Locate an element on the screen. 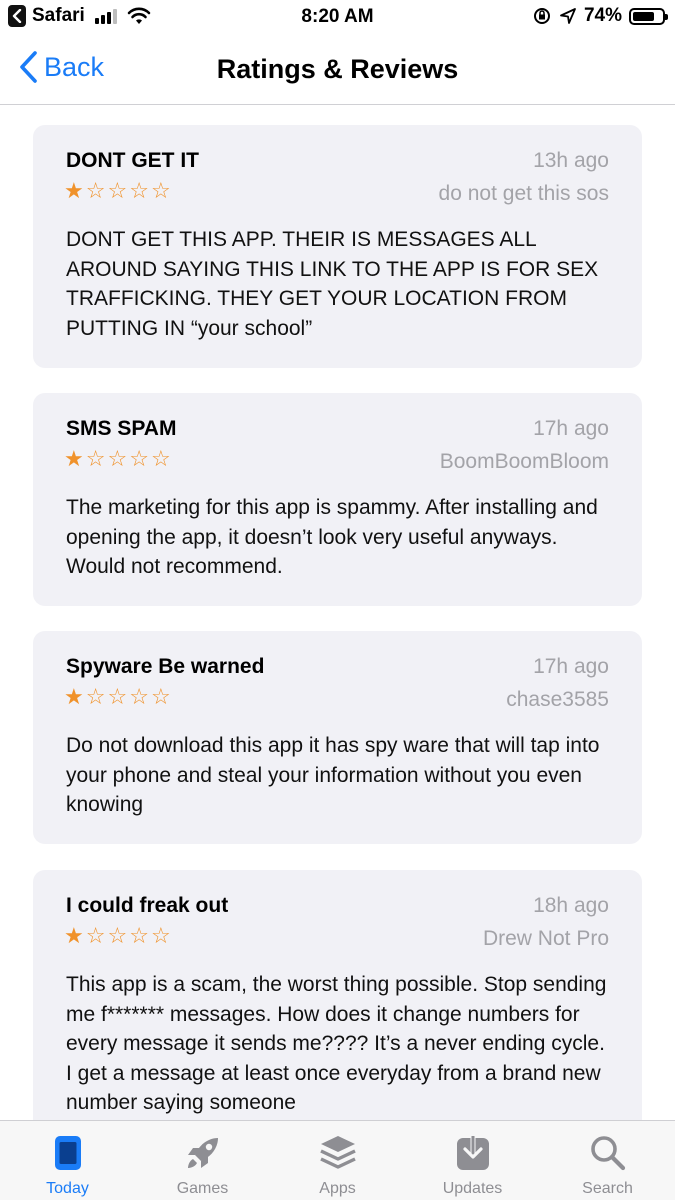  location-arrow-icon is located at coordinates (568, 16).